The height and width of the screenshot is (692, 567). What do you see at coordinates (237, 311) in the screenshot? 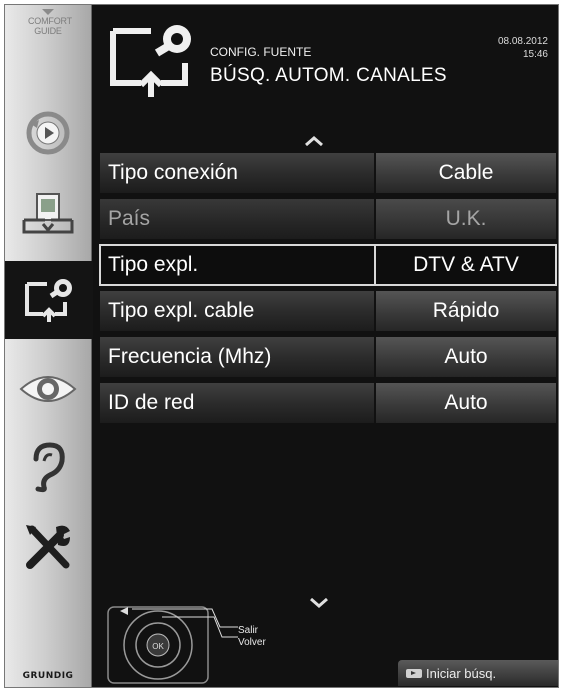
I see `row-label: Tipo expl. cable` at bounding box center [237, 311].